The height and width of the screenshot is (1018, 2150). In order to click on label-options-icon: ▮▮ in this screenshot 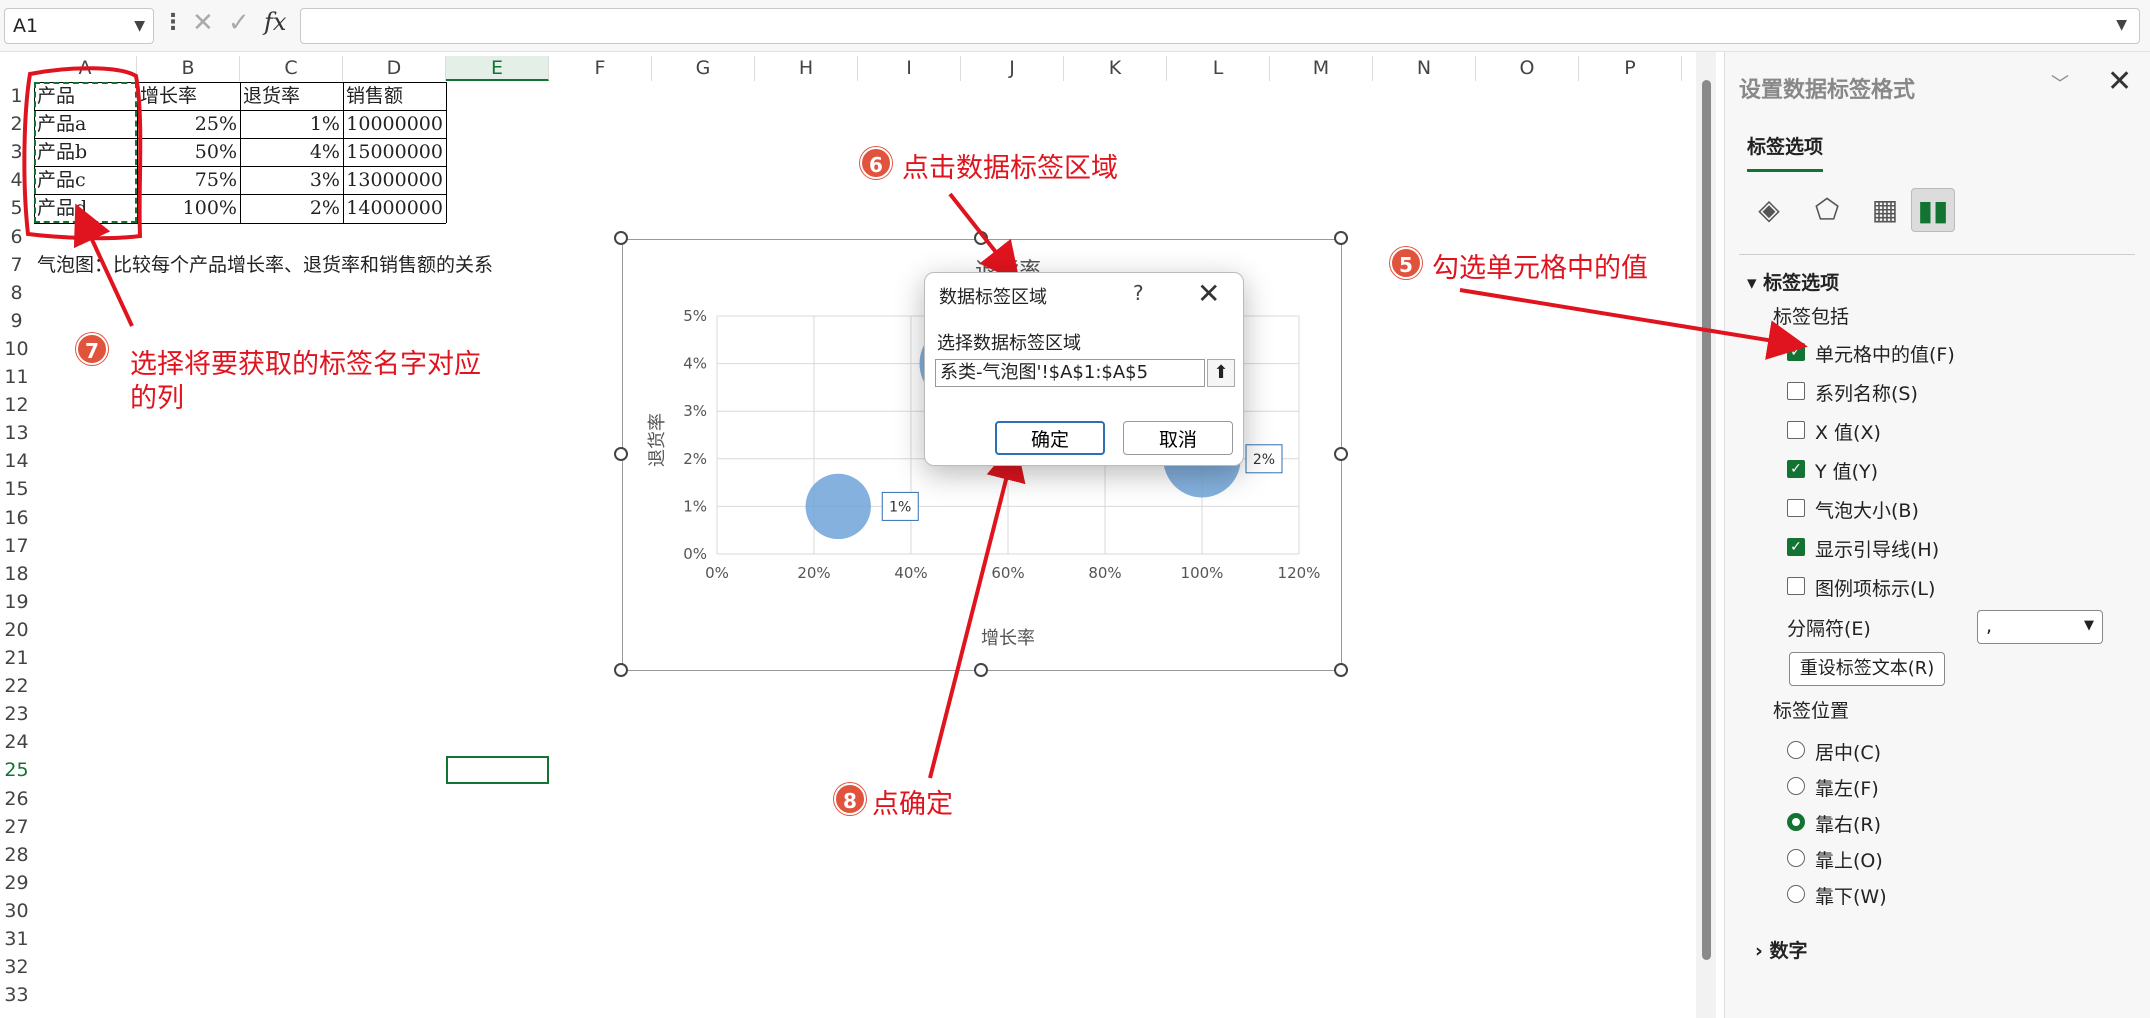, I will do `click(1933, 210)`.